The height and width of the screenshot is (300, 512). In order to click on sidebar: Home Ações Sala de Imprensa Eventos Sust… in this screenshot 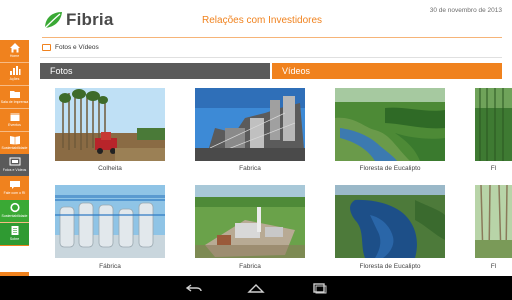, I will do `click(14, 143)`.